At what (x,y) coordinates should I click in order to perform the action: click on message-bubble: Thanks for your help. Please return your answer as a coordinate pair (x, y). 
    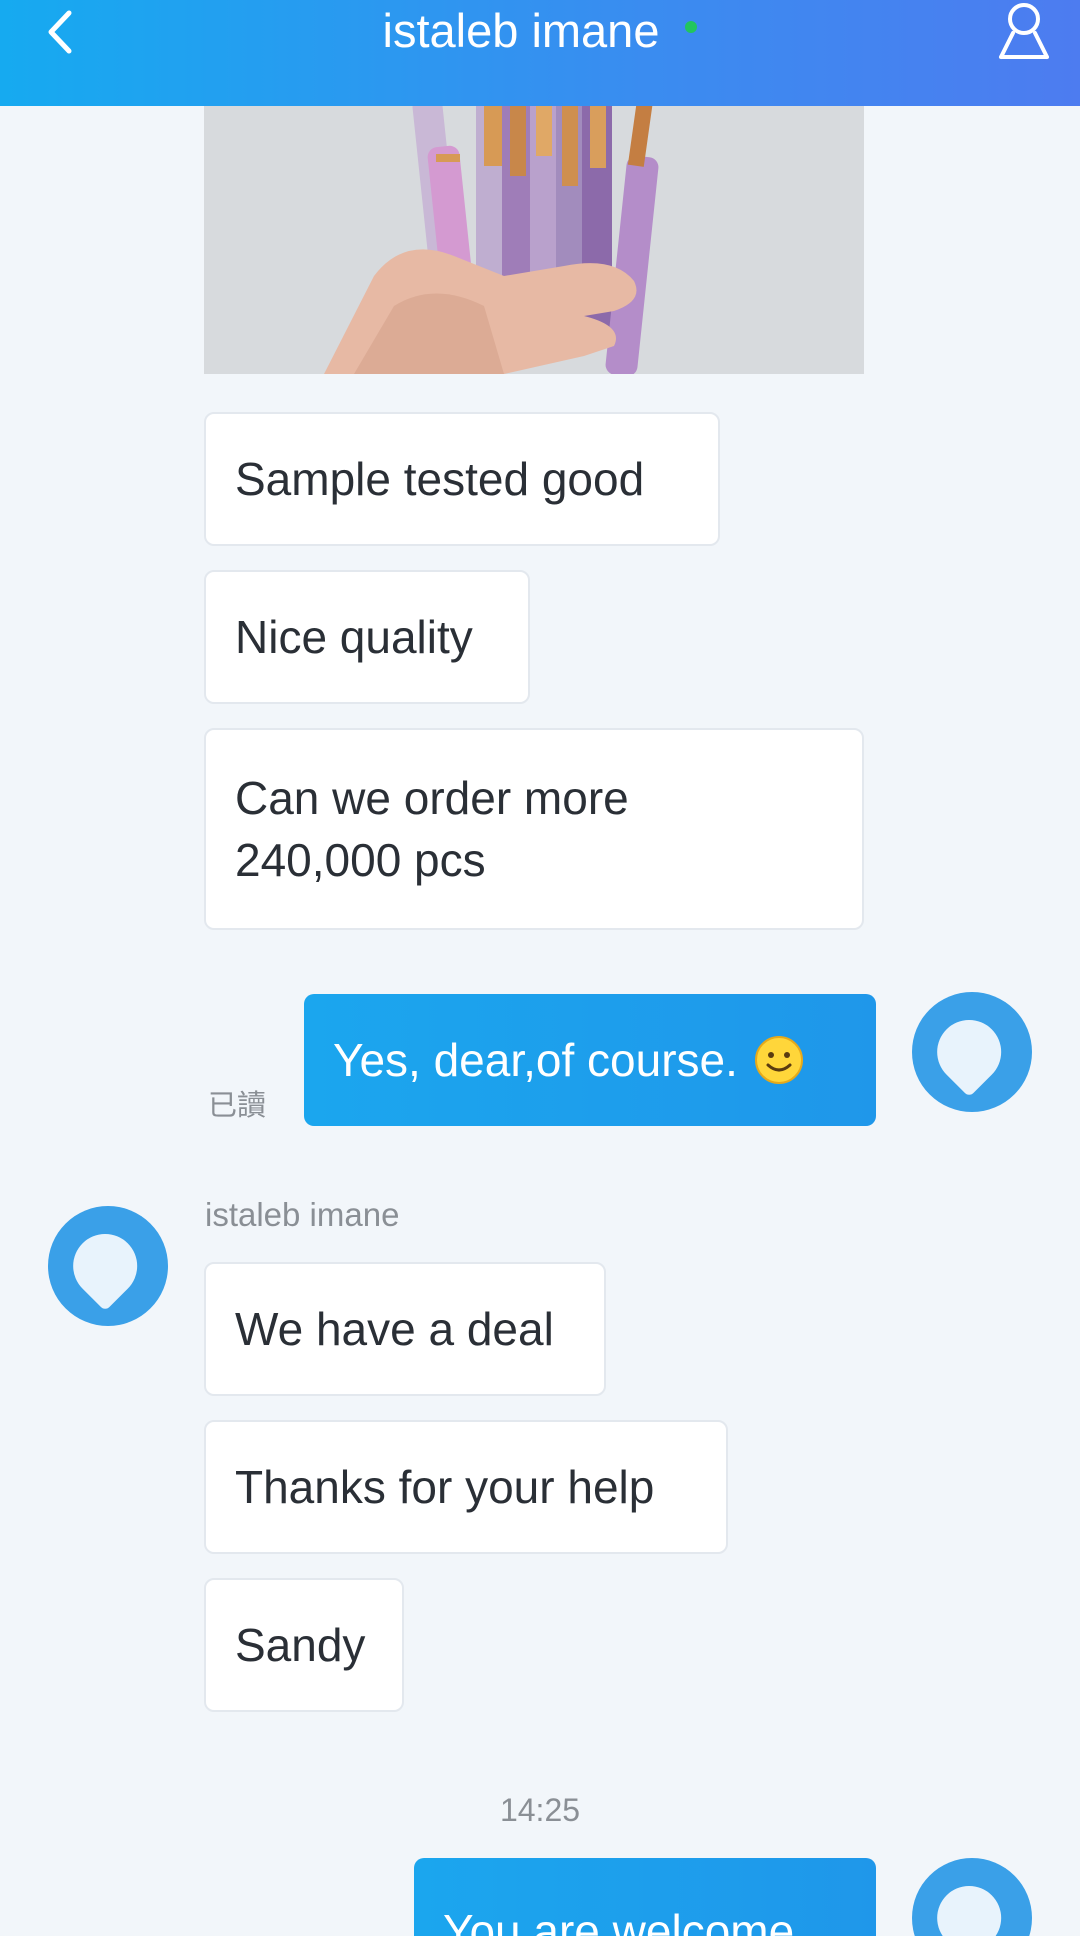
    Looking at the image, I should click on (466, 1487).